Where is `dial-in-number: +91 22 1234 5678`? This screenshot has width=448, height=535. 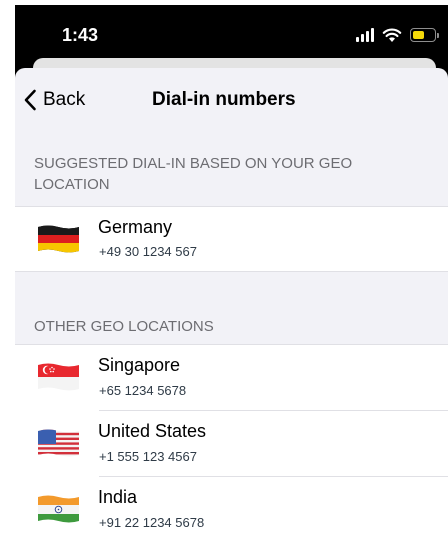 dial-in-number: +91 22 1234 5678 is located at coordinates (152, 522).